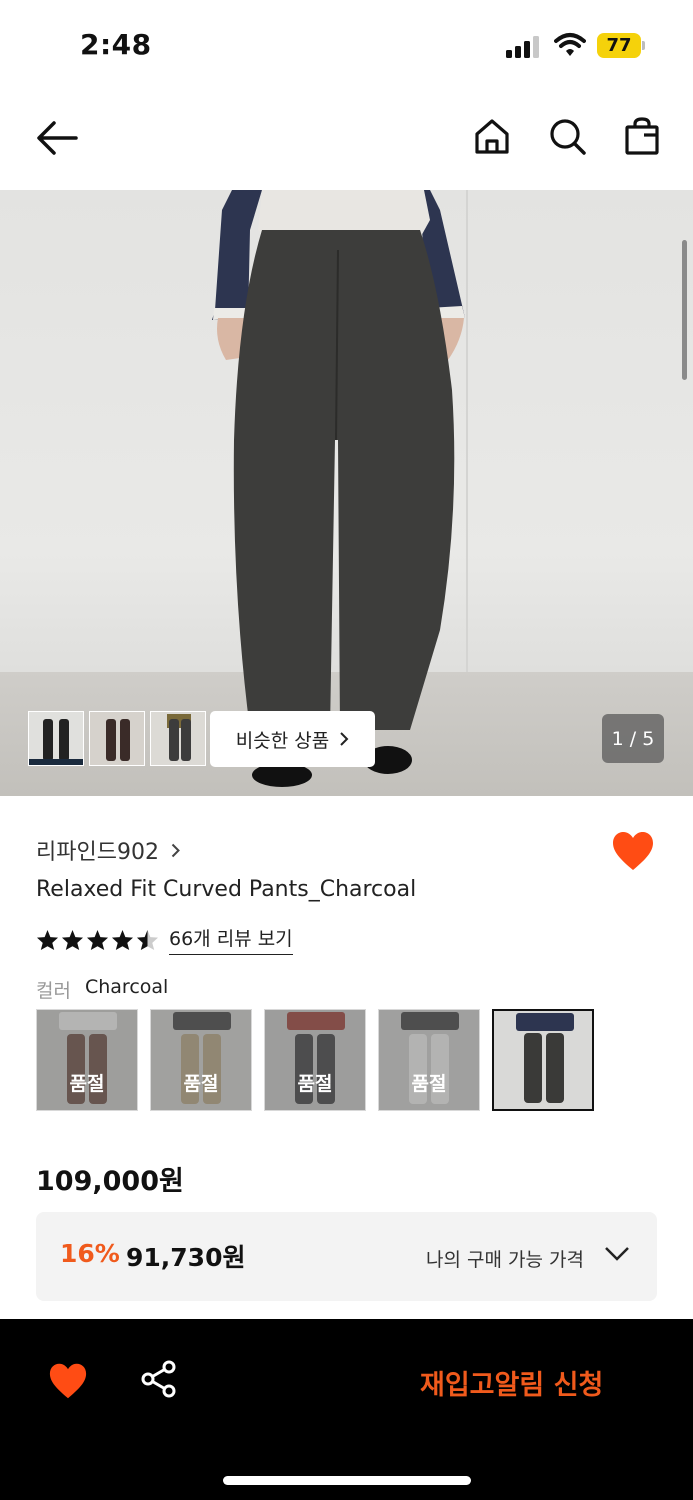 This screenshot has width=693, height=1500. Describe the element at coordinates (57, 138) in the screenshot. I see `arrow-left-icon` at that location.